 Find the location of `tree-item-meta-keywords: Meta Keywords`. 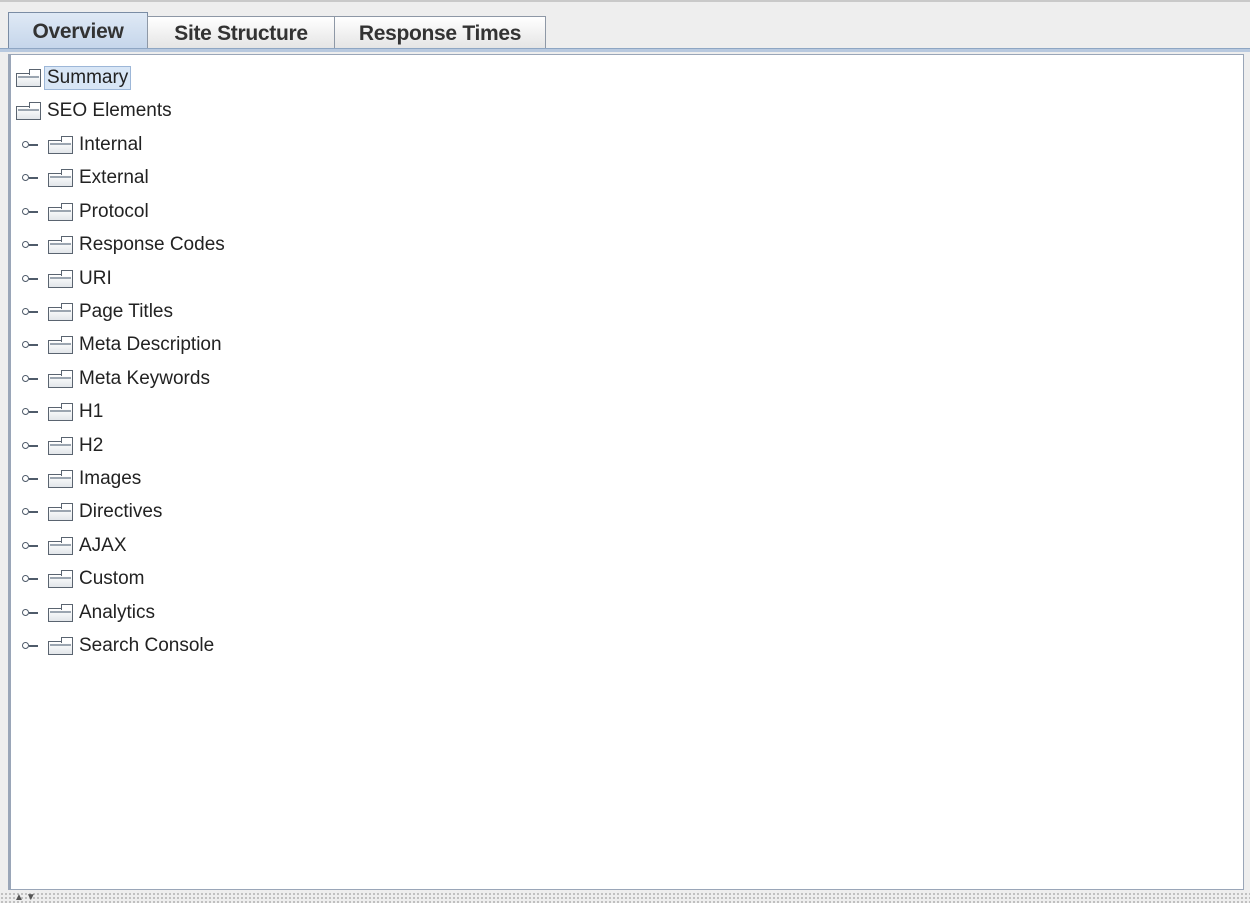

tree-item-meta-keywords: Meta Keywords is located at coordinates (115, 379).